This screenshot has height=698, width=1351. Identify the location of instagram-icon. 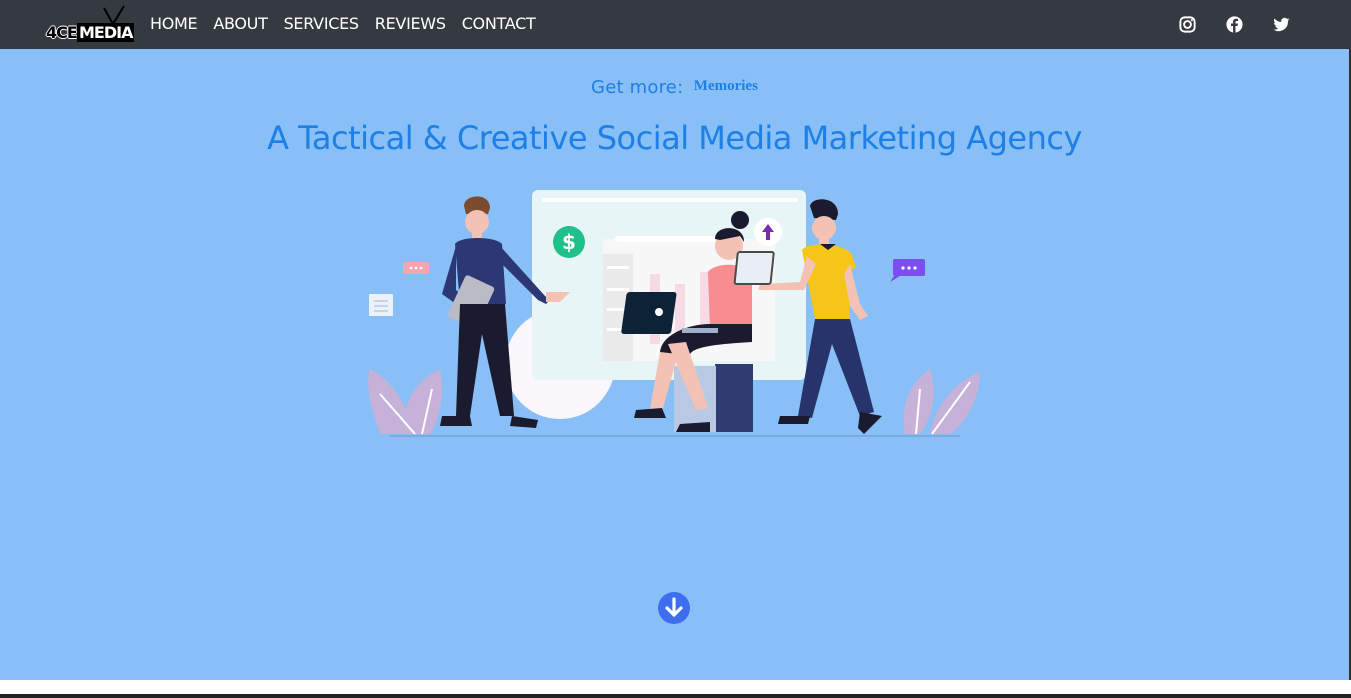
(1187, 24).